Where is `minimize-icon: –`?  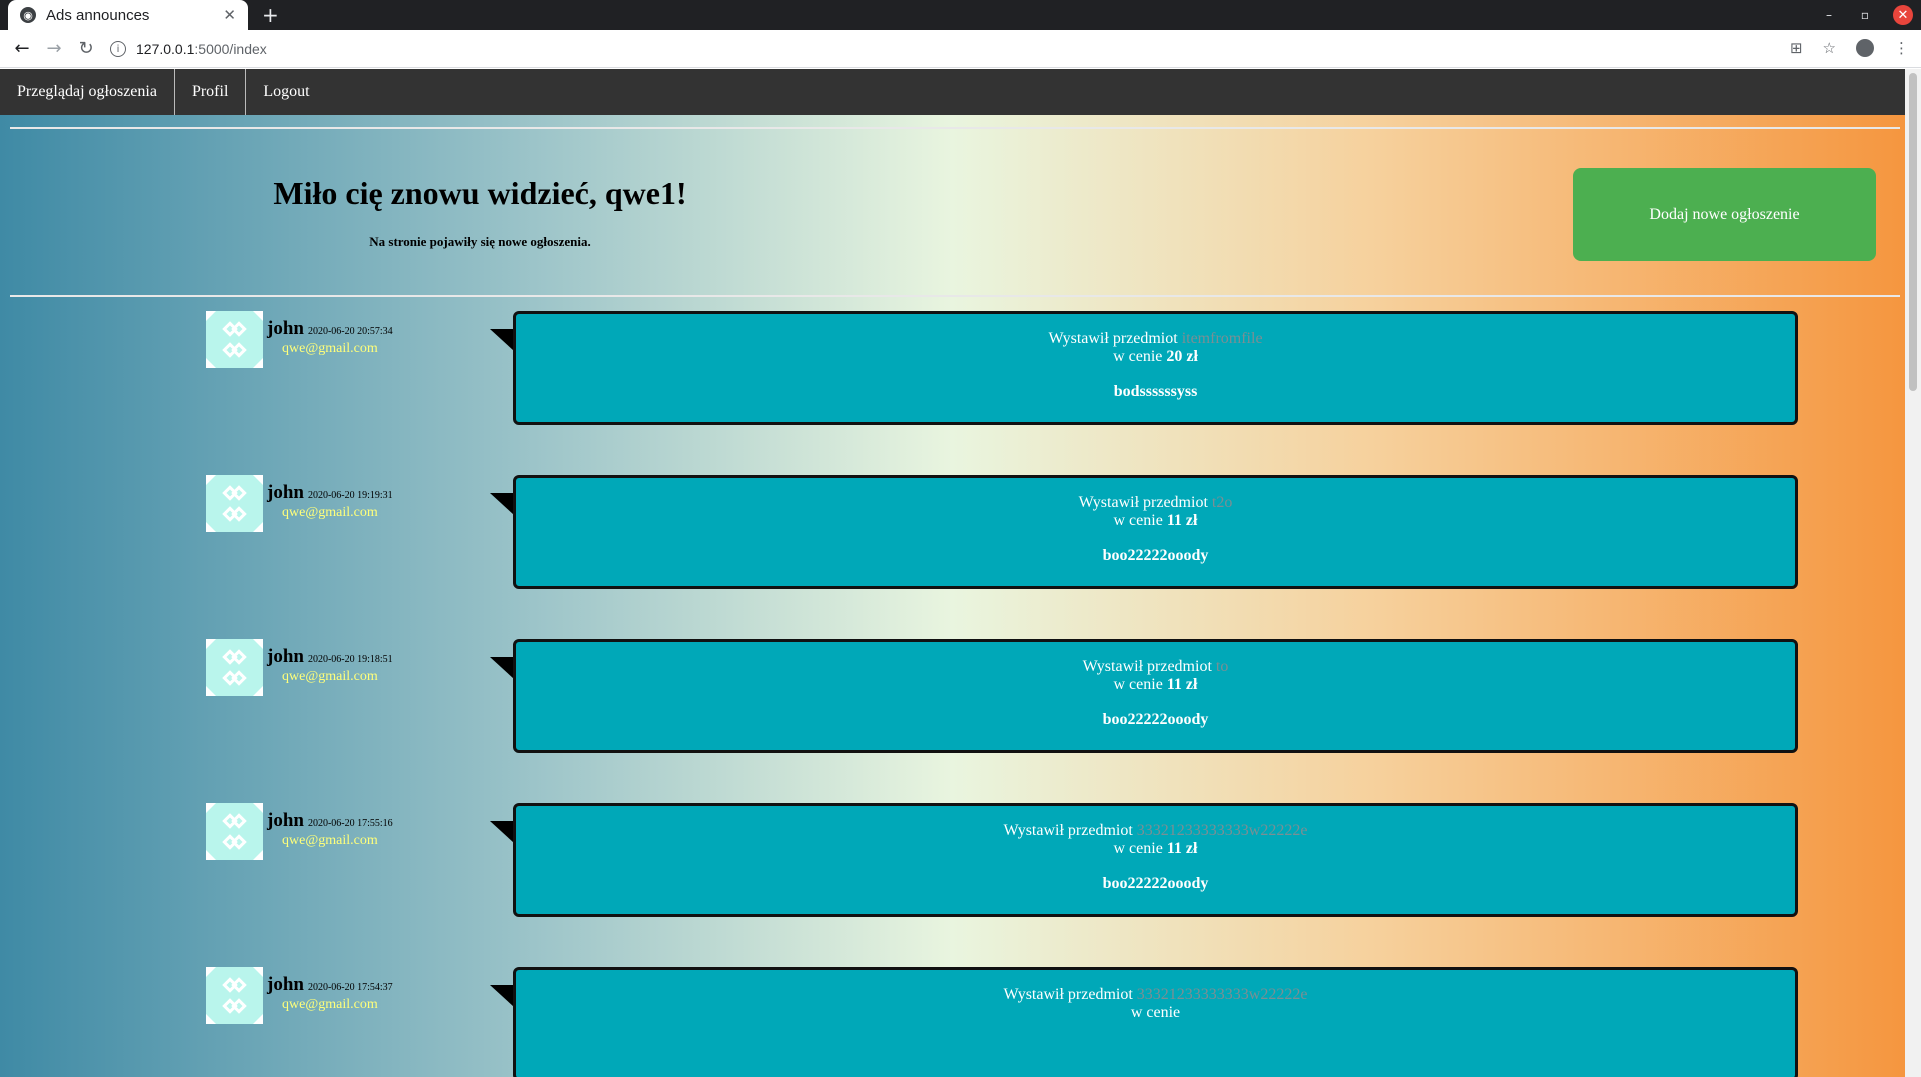
minimize-icon: – is located at coordinates (1829, 15).